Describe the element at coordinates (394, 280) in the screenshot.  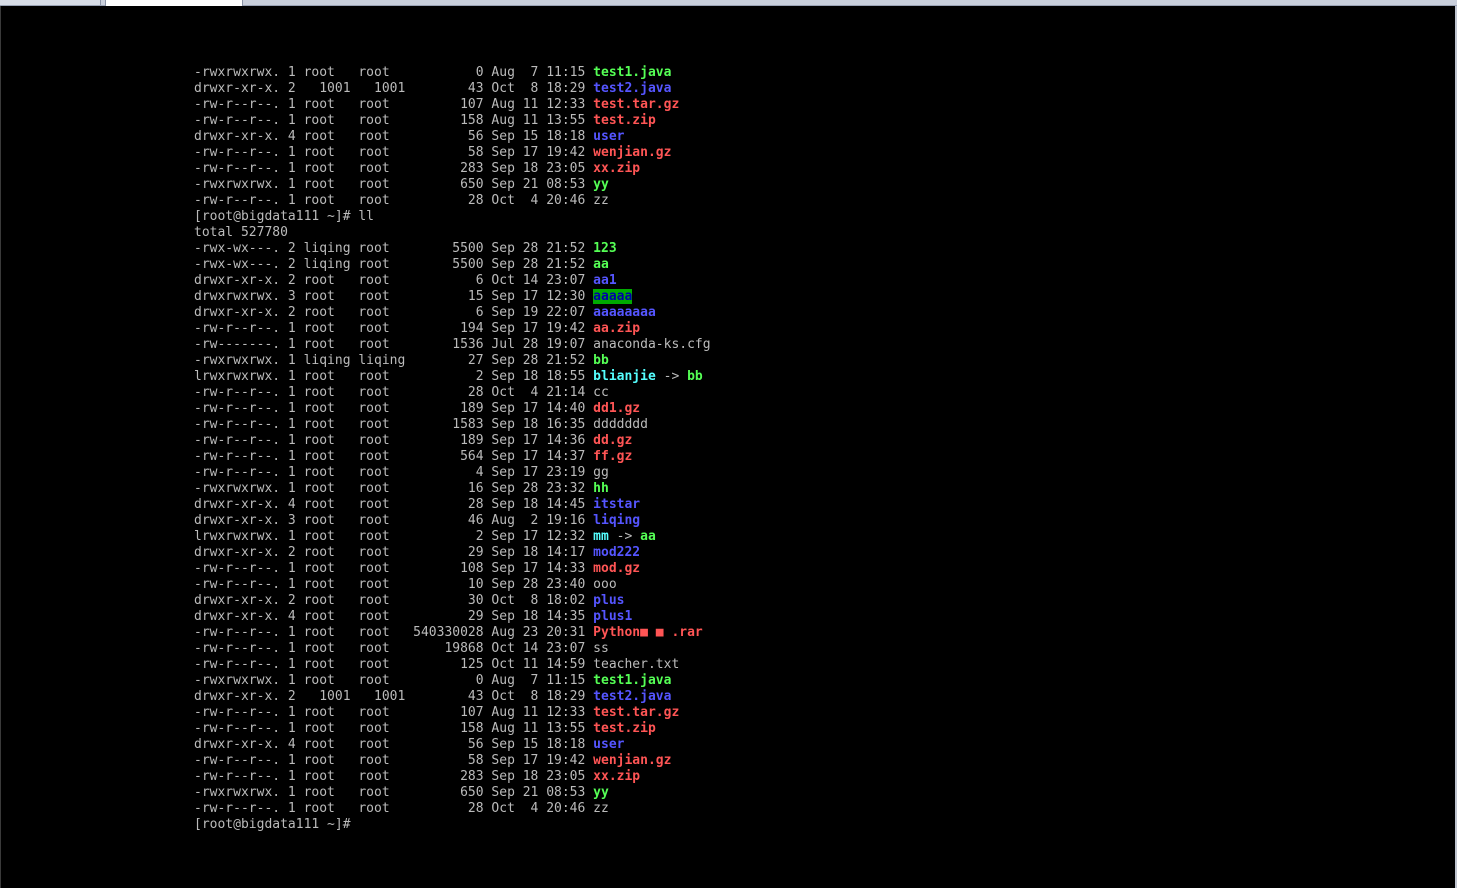
I see `file-attributes: drwxr-xr-x. 2 root root 6 Oct 14 23:07` at that location.